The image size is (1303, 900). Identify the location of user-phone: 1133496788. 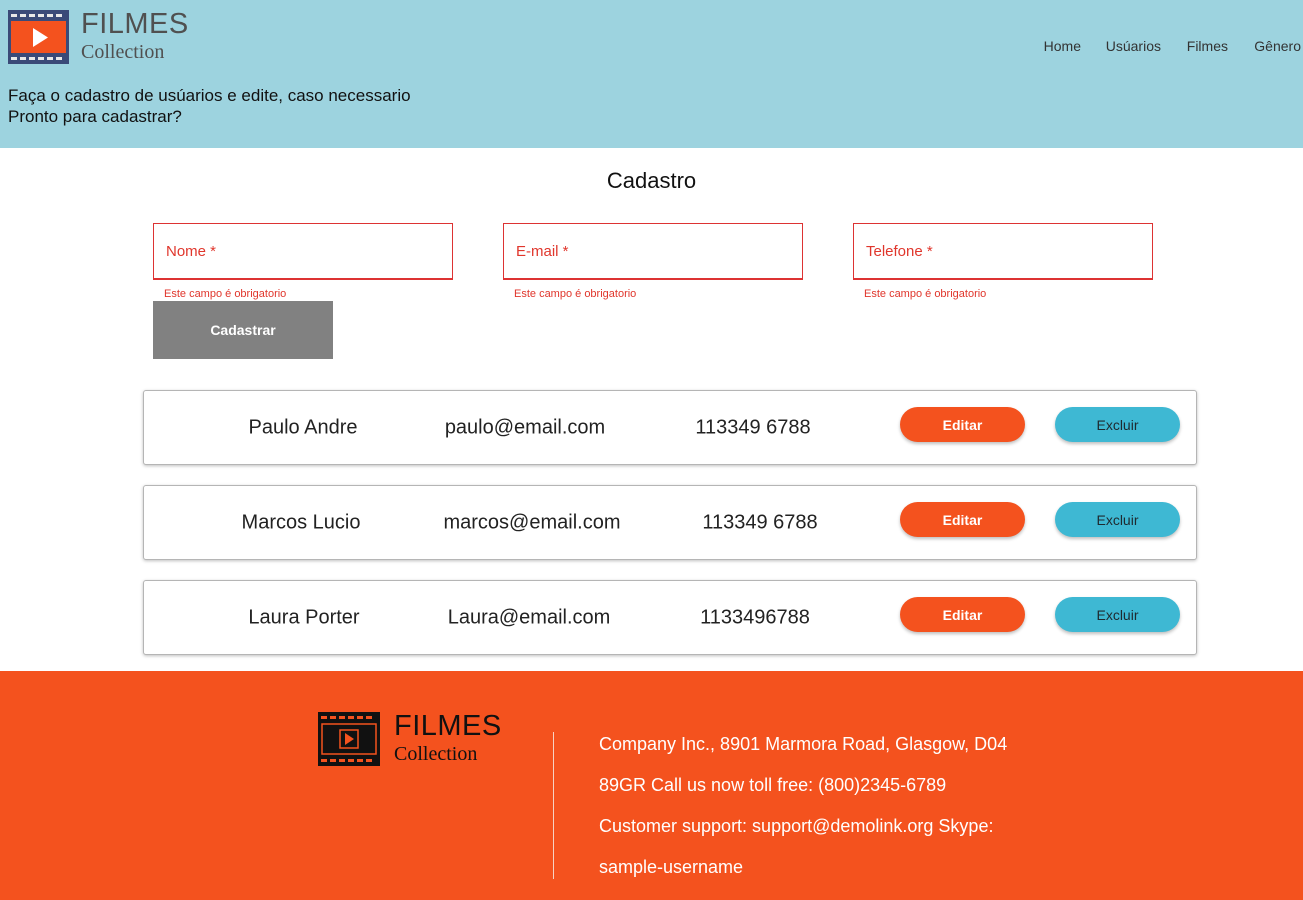
(755, 617).